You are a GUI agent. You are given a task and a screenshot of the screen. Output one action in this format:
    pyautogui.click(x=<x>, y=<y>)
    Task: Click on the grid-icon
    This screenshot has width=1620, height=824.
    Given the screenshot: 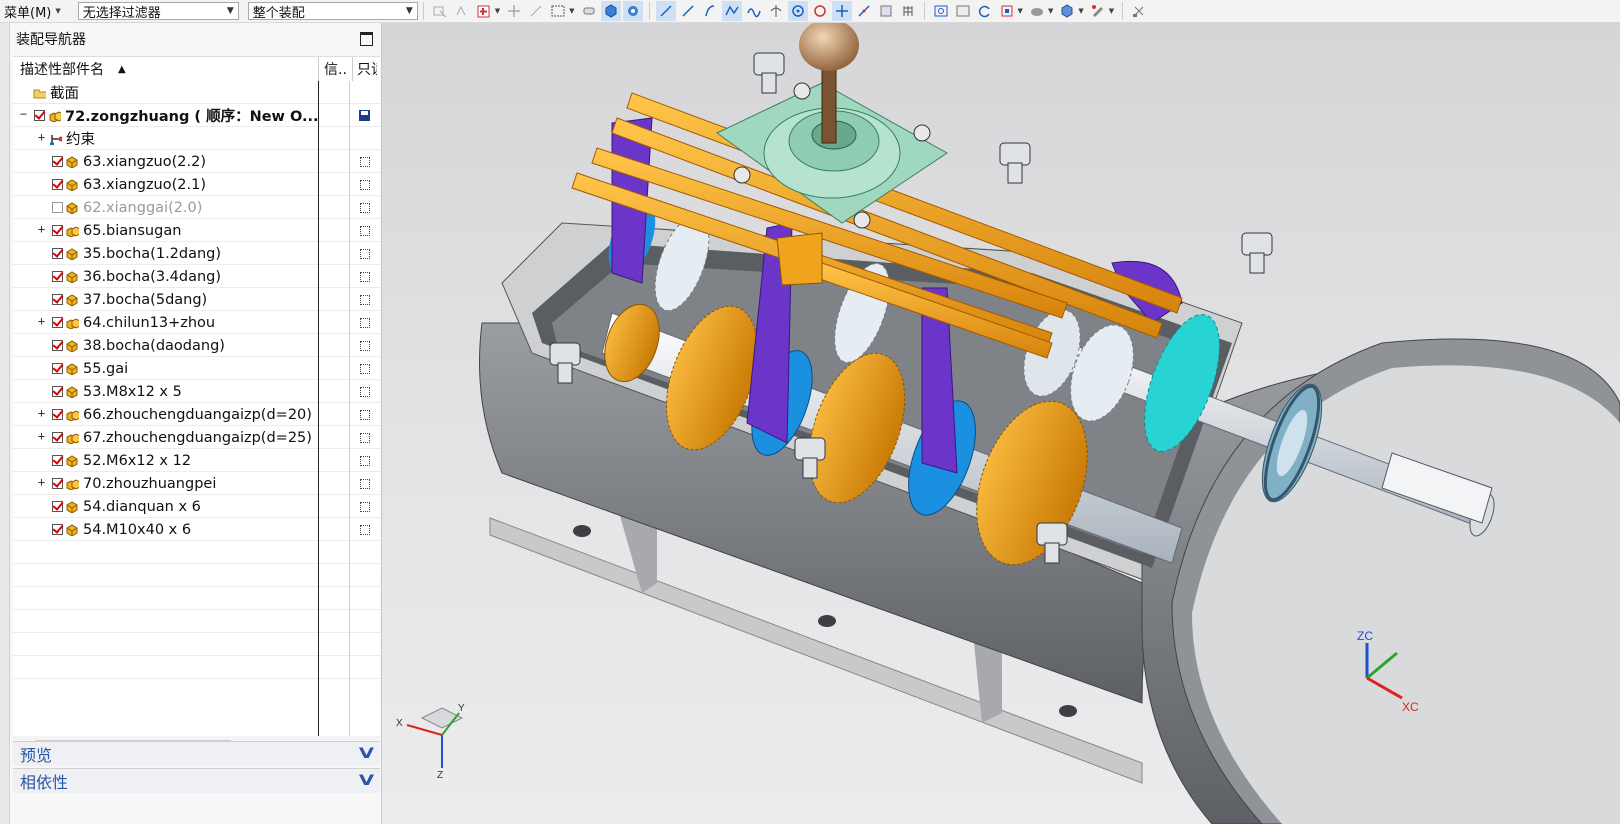 What is the action you would take?
    pyautogui.click(x=908, y=11)
    